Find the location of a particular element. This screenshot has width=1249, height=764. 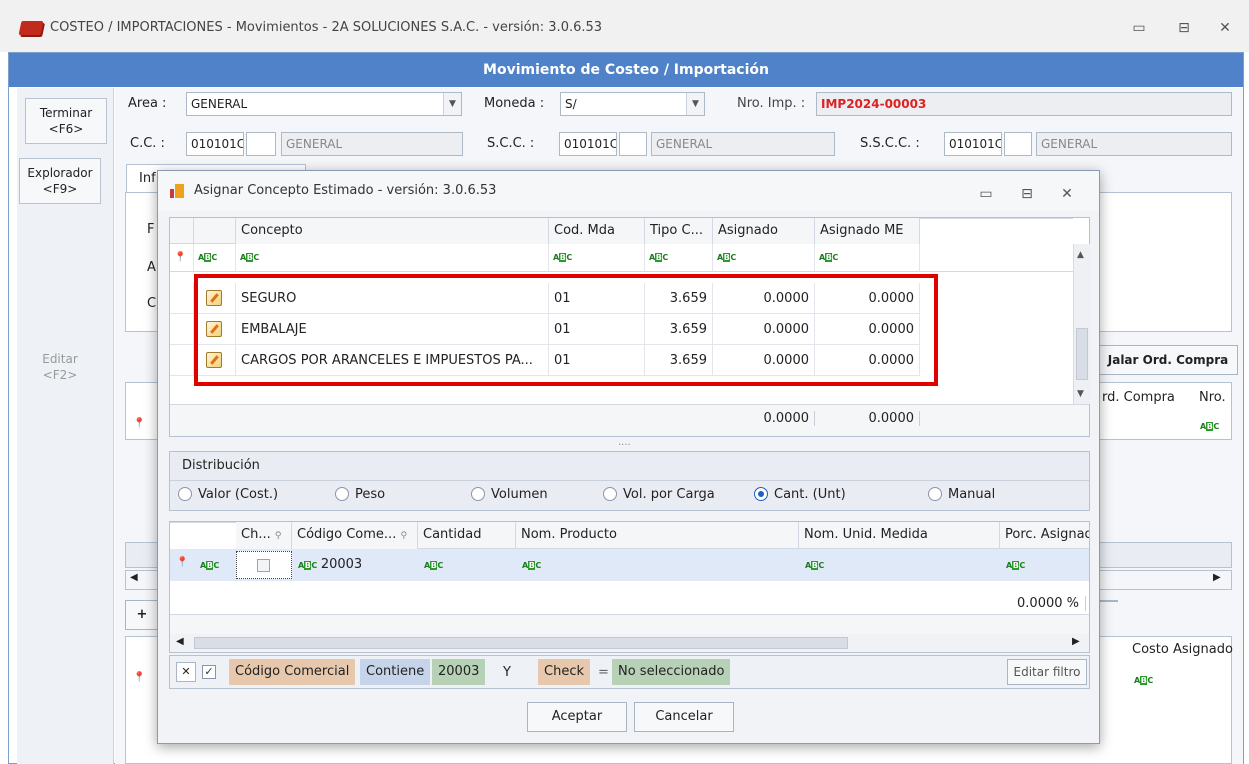

terminar-label: Terminar is located at coordinates (66, 113).